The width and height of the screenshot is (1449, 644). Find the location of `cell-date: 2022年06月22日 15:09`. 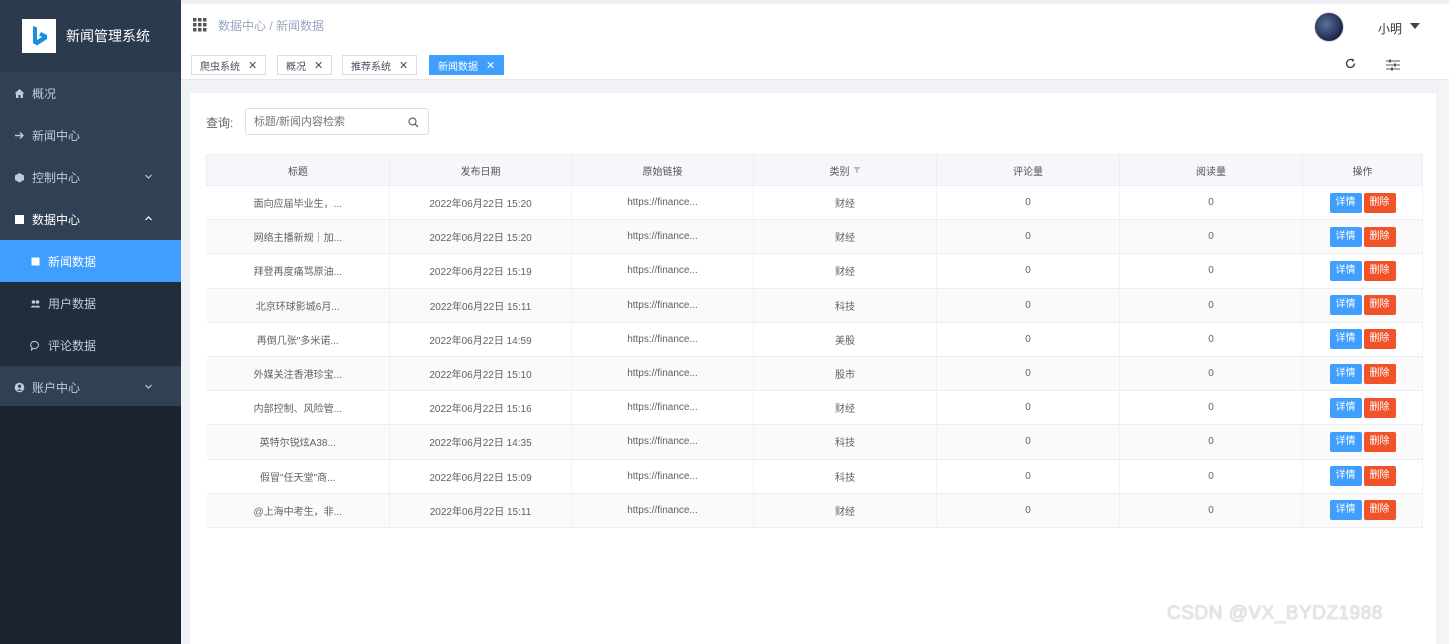

cell-date: 2022年06月22日 15:09 is located at coordinates (480, 476).